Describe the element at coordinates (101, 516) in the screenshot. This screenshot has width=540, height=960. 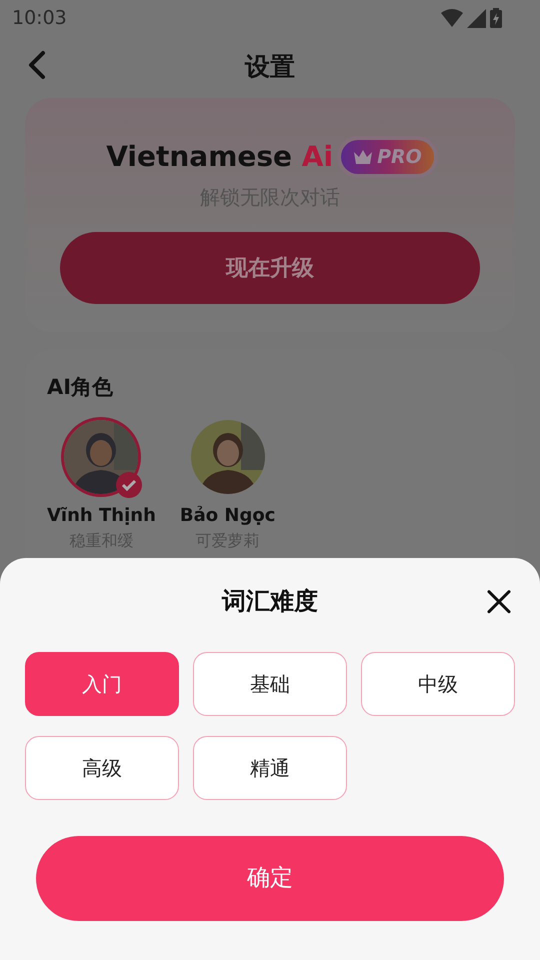
I see `character-name: Vĩnh Thịnh` at that location.